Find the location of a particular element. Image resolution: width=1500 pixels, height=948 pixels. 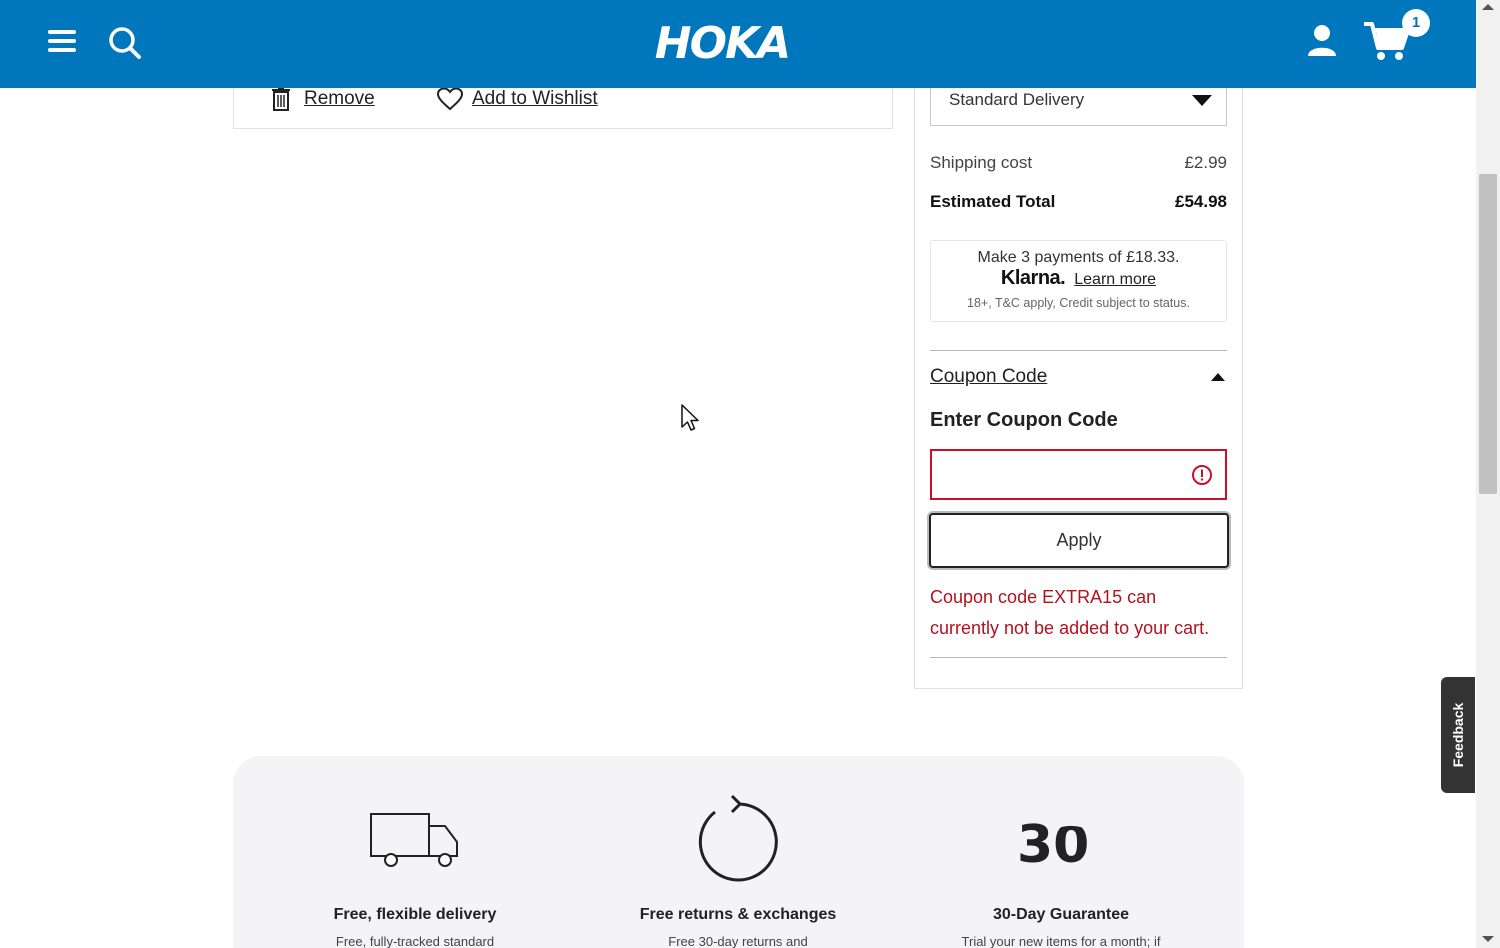

estimated-total-label: Estimated Total is located at coordinates (993, 201).